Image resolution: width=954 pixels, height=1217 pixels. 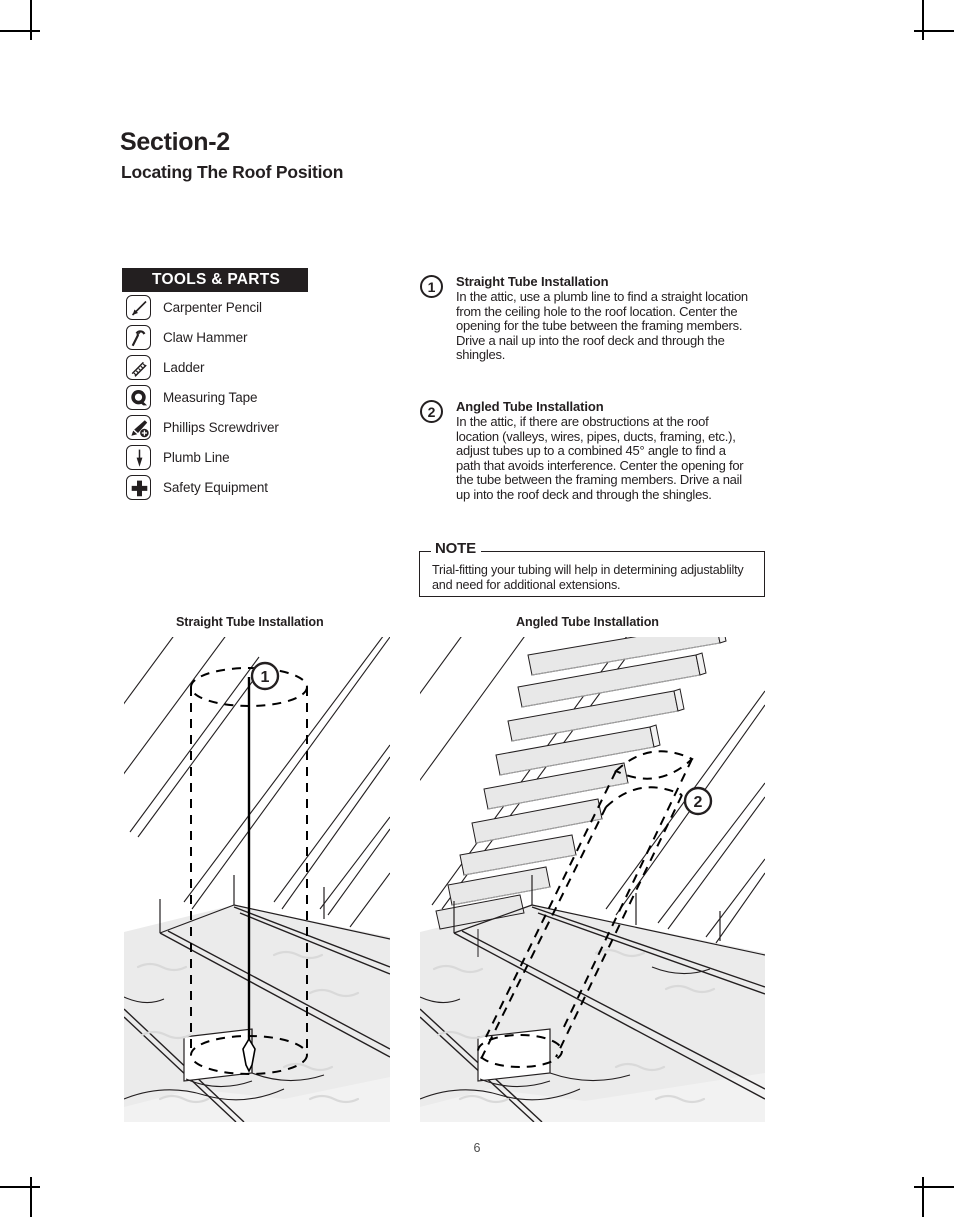 What do you see at coordinates (923, 1197) in the screenshot?
I see `crop-mark-bottom-right-vertical` at bounding box center [923, 1197].